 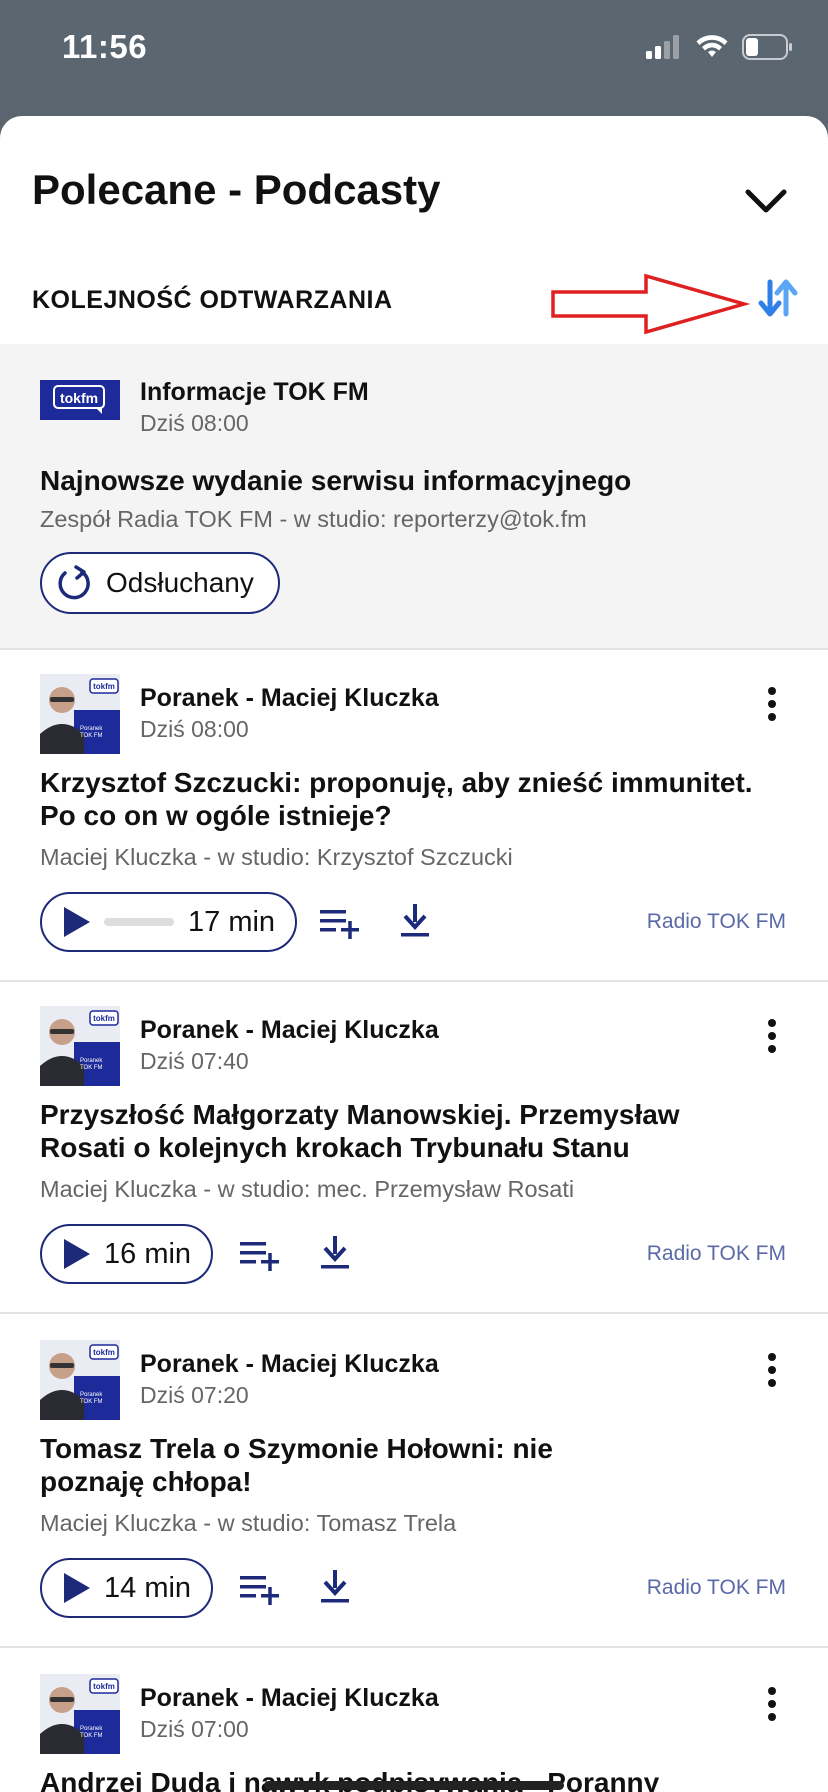 What do you see at coordinates (650, 304) in the screenshot?
I see `annotation-arrow` at bounding box center [650, 304].